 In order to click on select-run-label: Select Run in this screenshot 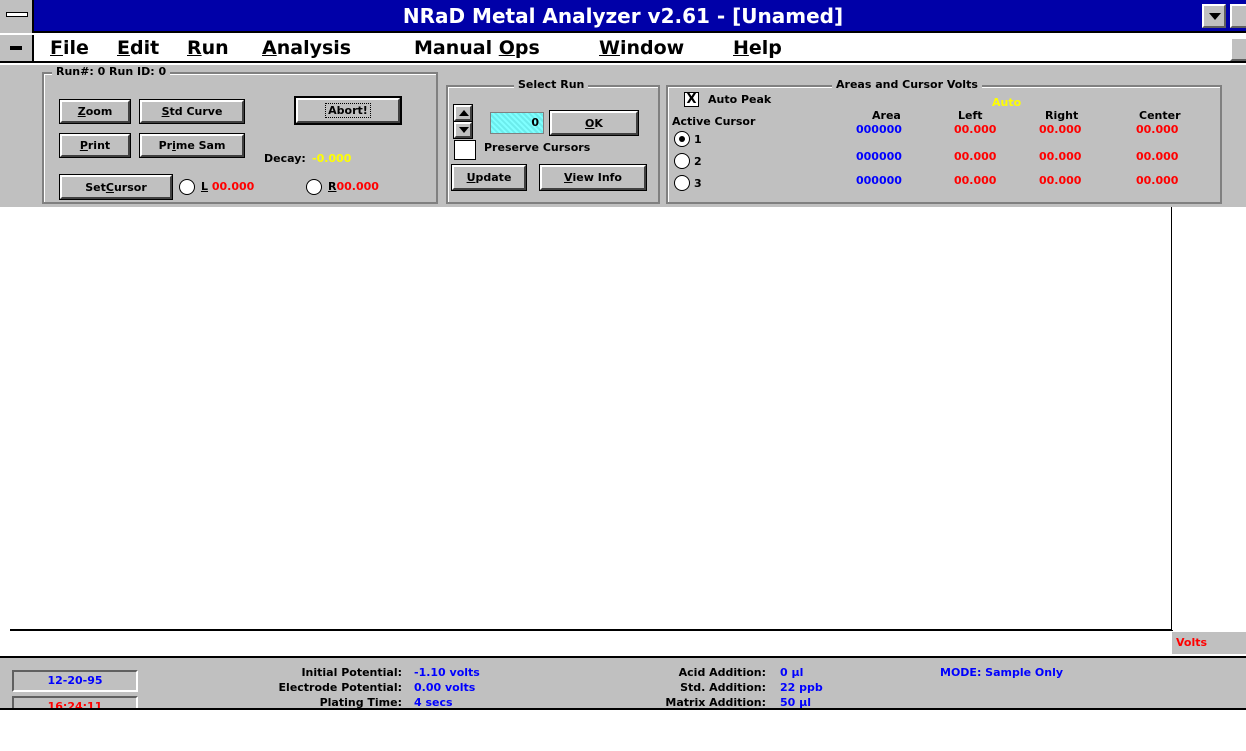, I will do `click(551, 84)`.